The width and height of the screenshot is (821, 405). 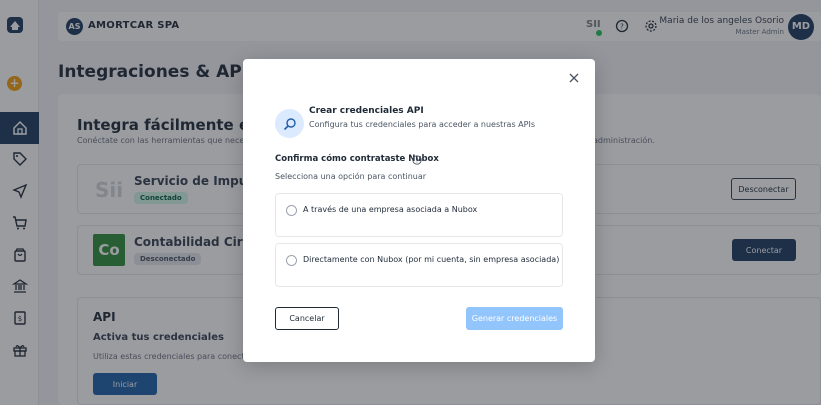 I want to click on close-icon, so click(x=574, y=78).